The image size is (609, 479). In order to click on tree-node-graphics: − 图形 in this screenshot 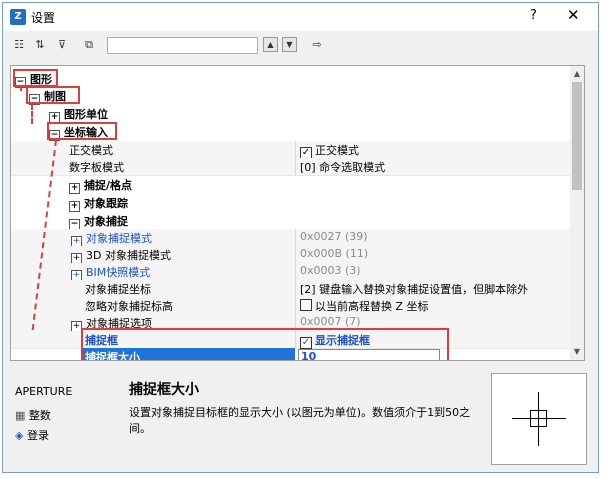, I will do `click(290, 79)`.